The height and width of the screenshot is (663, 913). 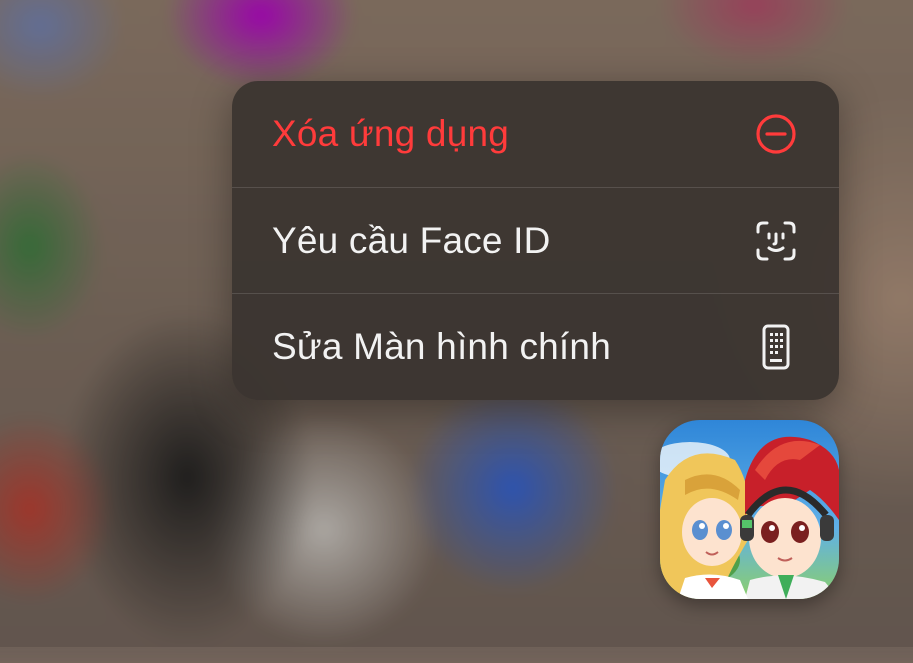 What do you see at coordinates (411, 240) in the screenshot?
I see `require-face-id-label: Yêu cầu Face ID` at bounding box center [411, 240].